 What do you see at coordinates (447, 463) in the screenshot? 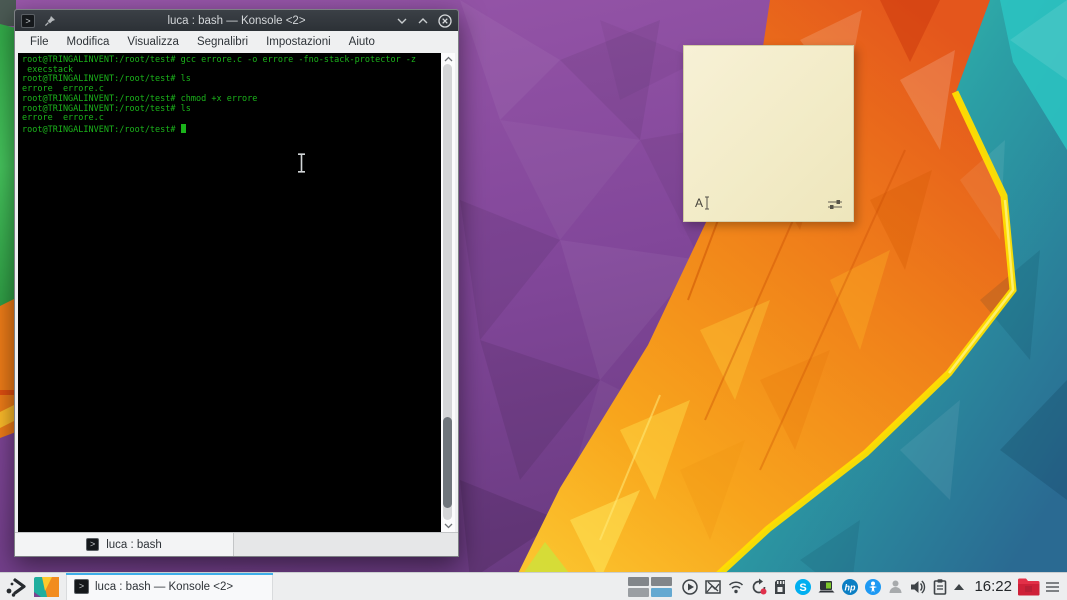
I see `scrollbar-thumb` at bounding box center [447, 463].